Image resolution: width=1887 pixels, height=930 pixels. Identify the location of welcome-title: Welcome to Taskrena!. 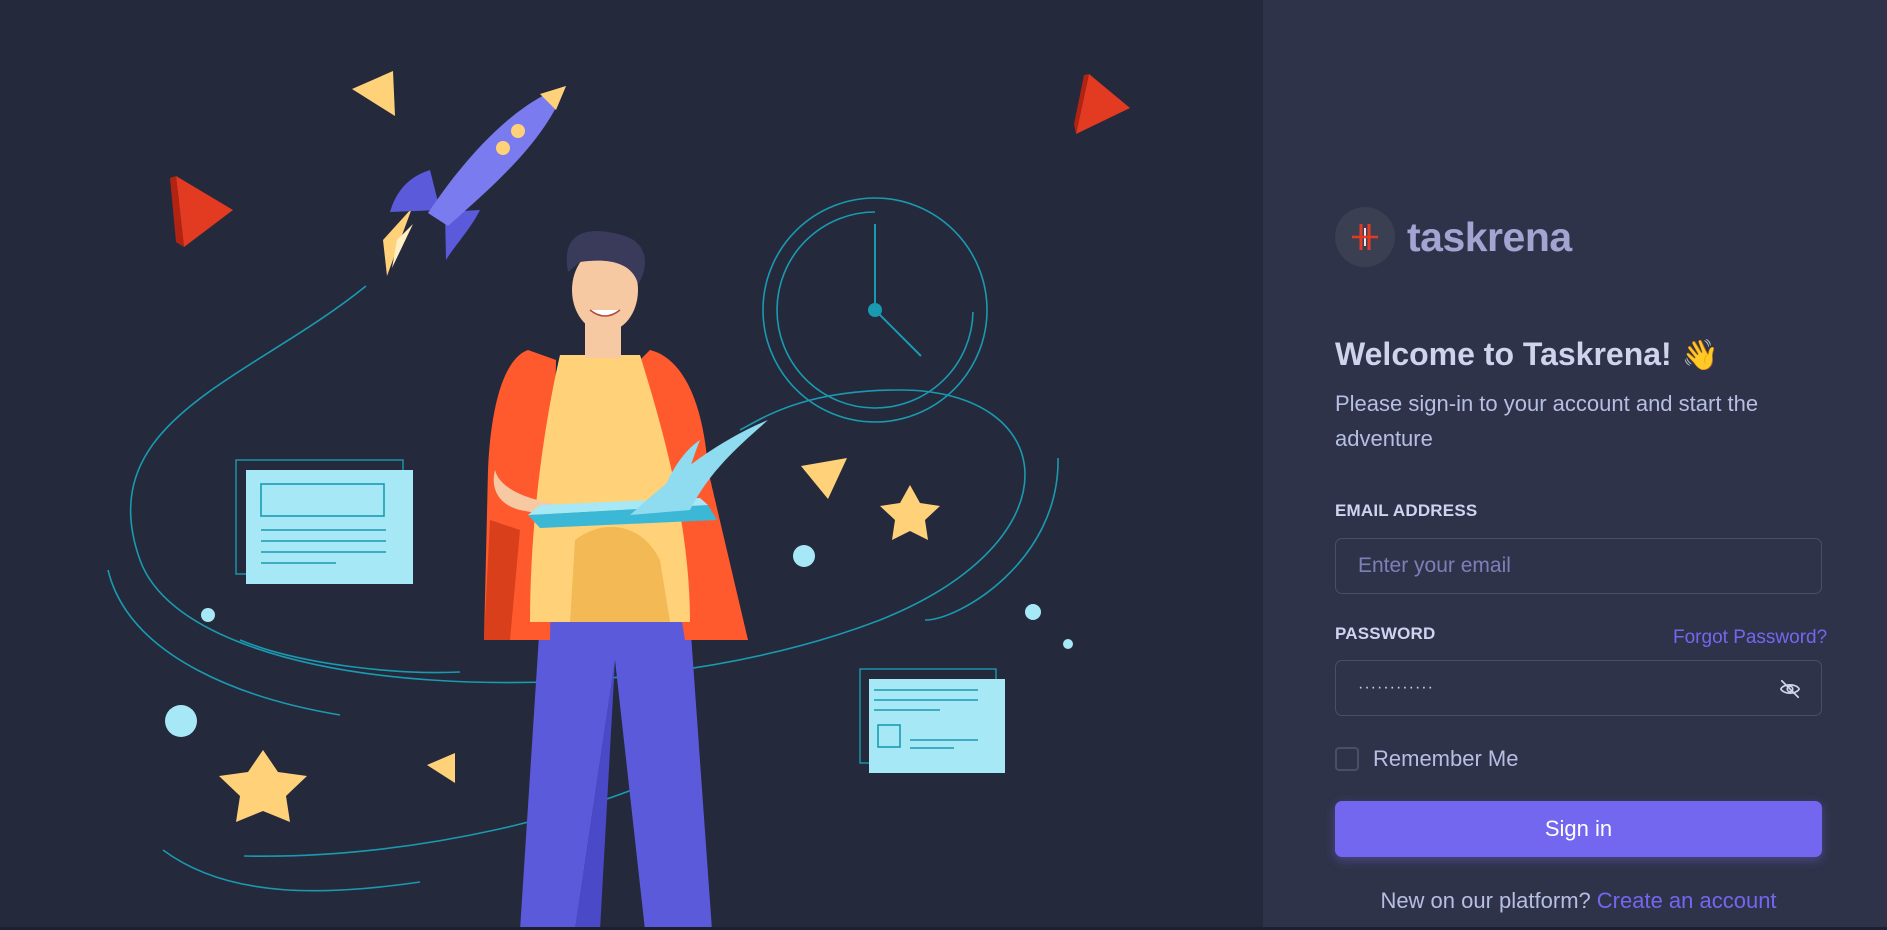
(1503, 354).